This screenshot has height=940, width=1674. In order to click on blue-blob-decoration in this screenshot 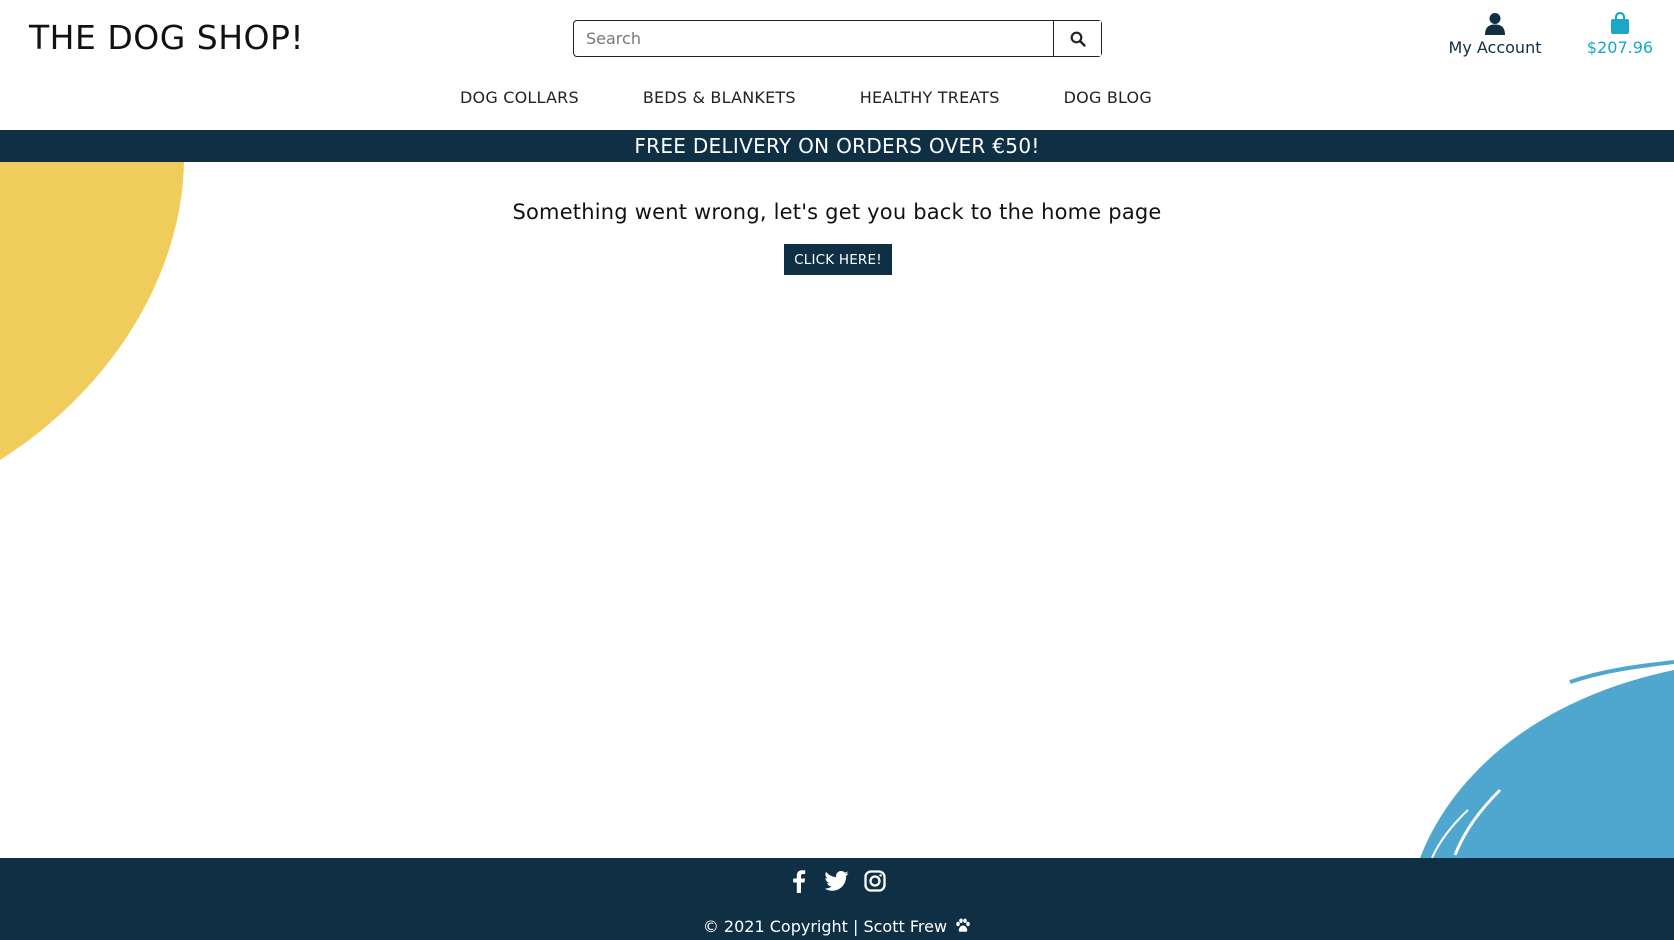, I will do `click(1547, 759)`.